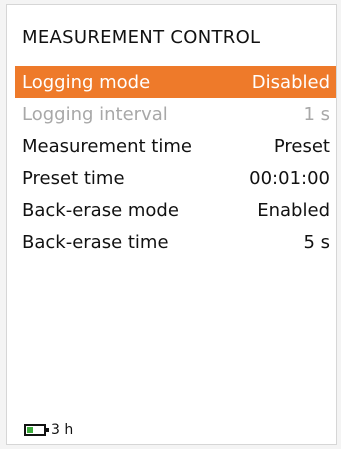  I want to click on battery-icon, so click(36, 430).